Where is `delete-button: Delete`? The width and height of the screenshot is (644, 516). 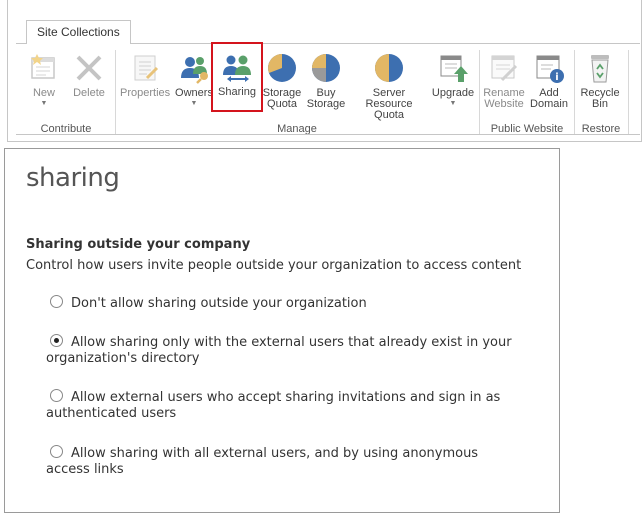
delete-button: Delete is located at coordinates (89, 75).